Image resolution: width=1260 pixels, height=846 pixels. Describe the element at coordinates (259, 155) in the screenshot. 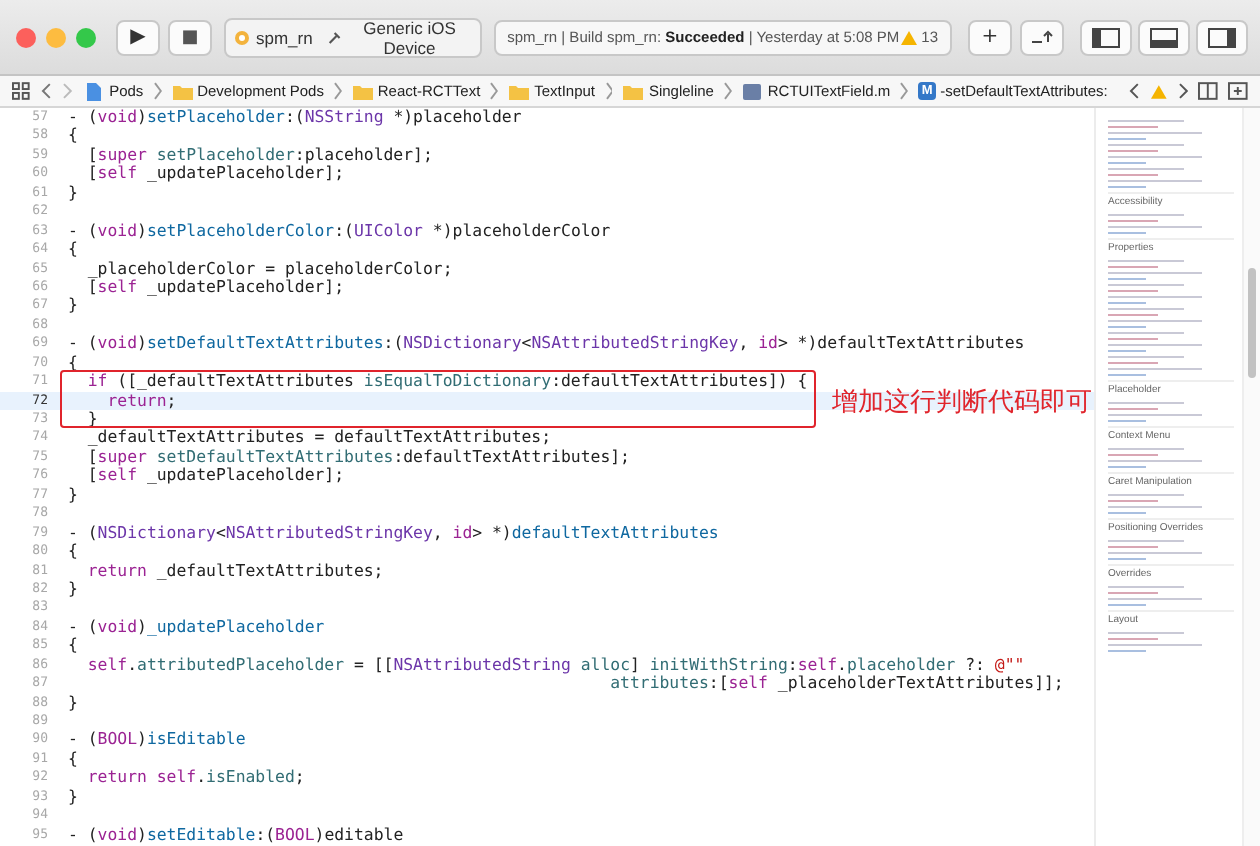

I see `code-line: [super setPlaceholder:placeholder];` at that location.